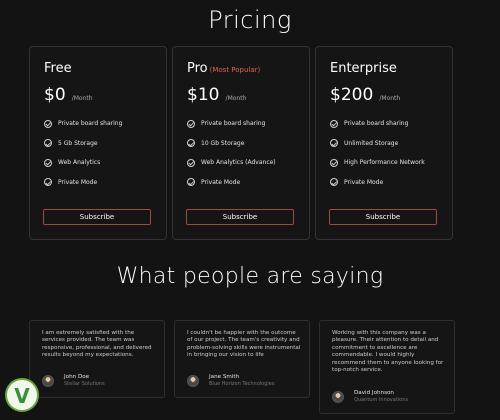  Describe the element at coordinates (383, 217) in the screenshot. I see `subscribe-button-enterprise: Subscribe` at that location.